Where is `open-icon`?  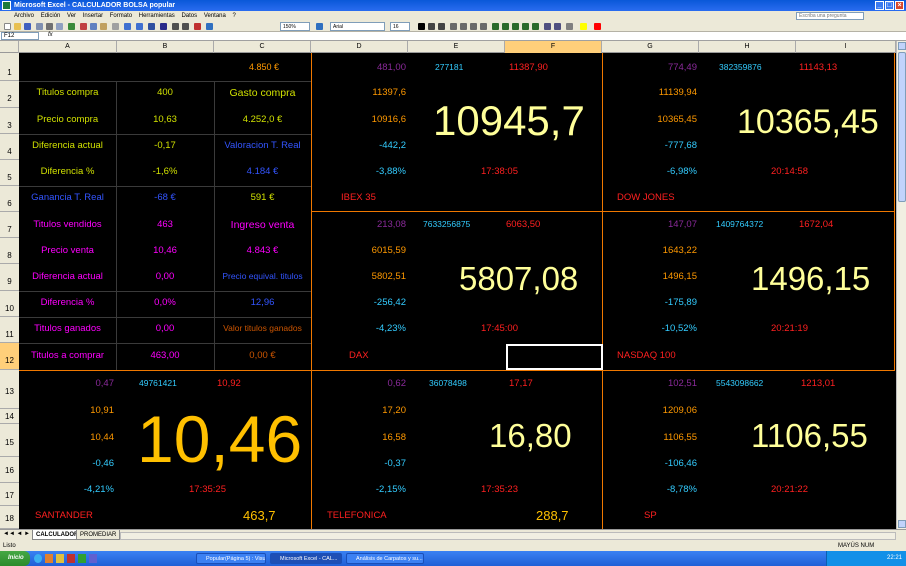
open-icon is located at coordinates (17, 26).